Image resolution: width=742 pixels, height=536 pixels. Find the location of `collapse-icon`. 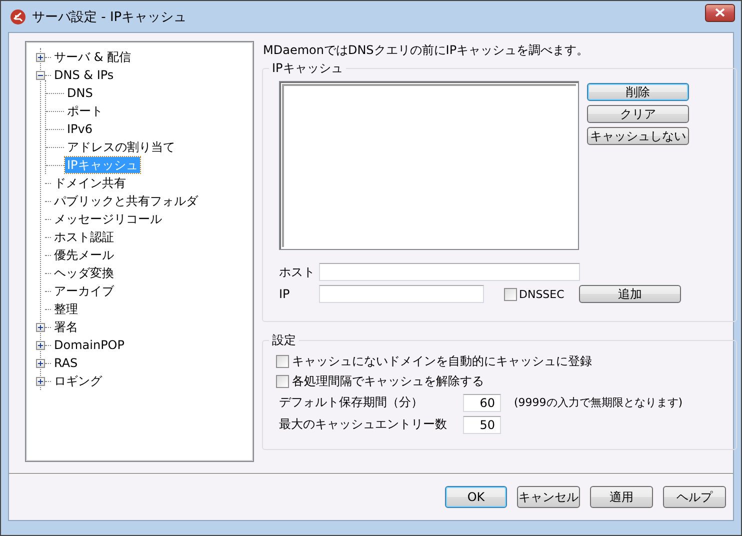

collapse-icon is located at coordinates (40, 75).